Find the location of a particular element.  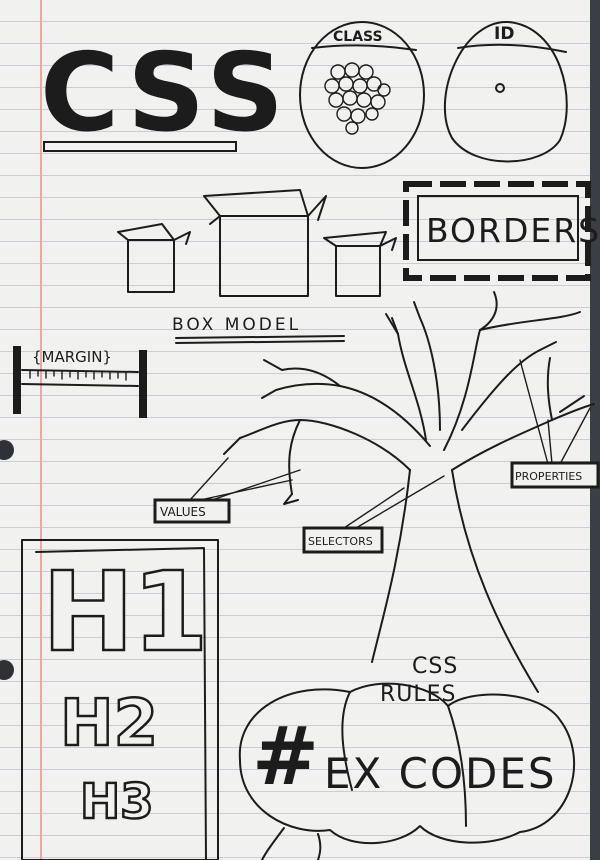

id-label: ID is located at coordinates (504, 34).